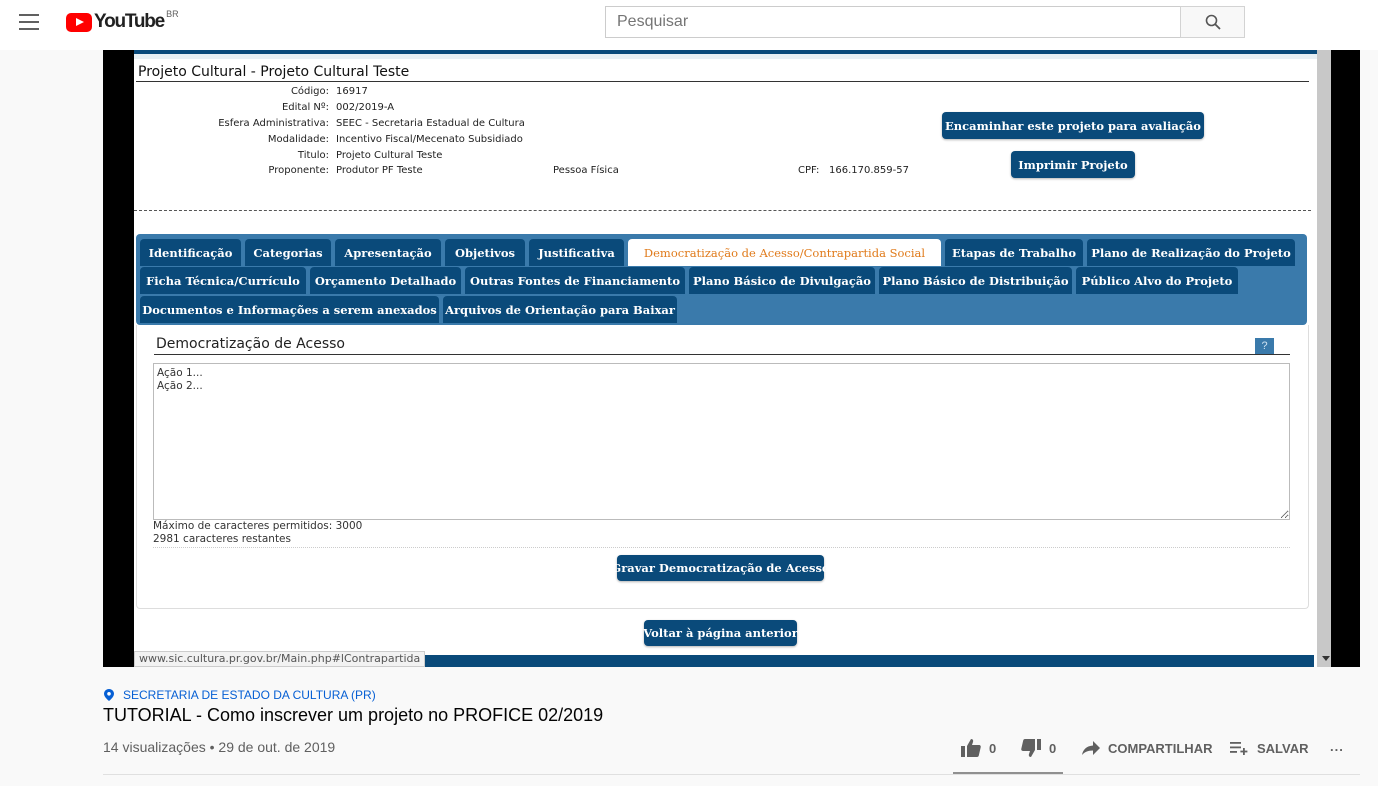  I want to click on view-count-date: 14 visualizações • 29 de out. de 2019, so click(219, 747).